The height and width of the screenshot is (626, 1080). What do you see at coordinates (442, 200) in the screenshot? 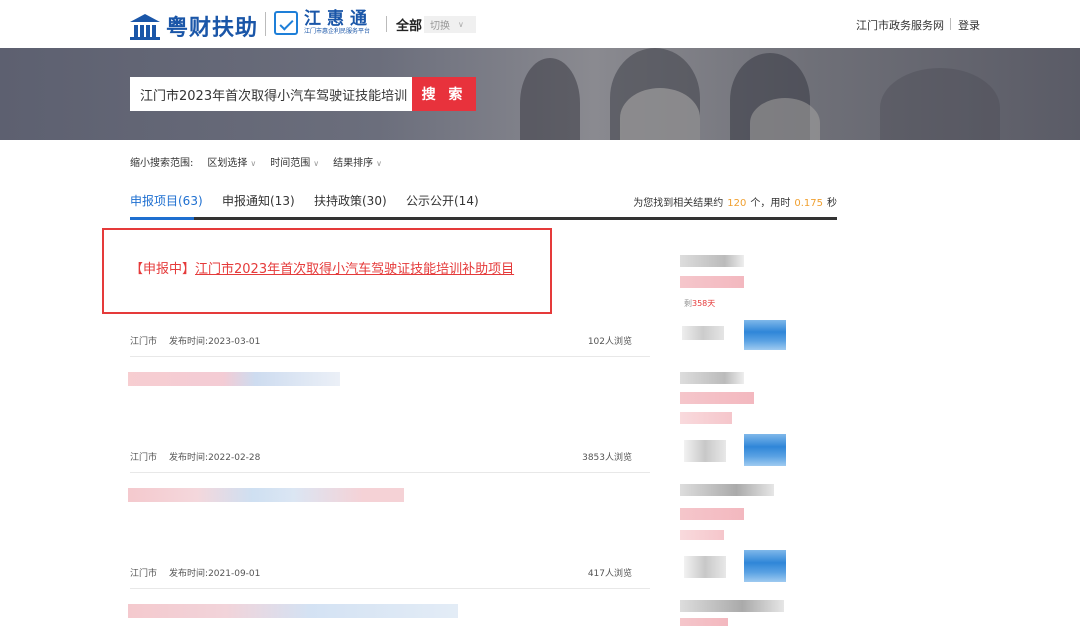
I see `tab-publicity: 公示公开(14)` at bounding box center [442, 200].